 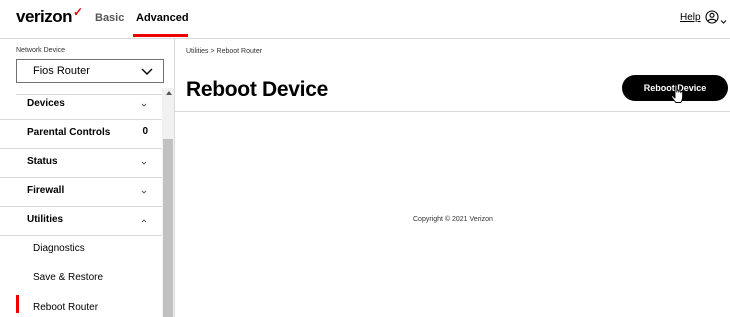 What do you see at coordinates (69, 132) in the screenshot?
I see `sidebar-item-label: Parental Controls` at bounding box center [69, 132].